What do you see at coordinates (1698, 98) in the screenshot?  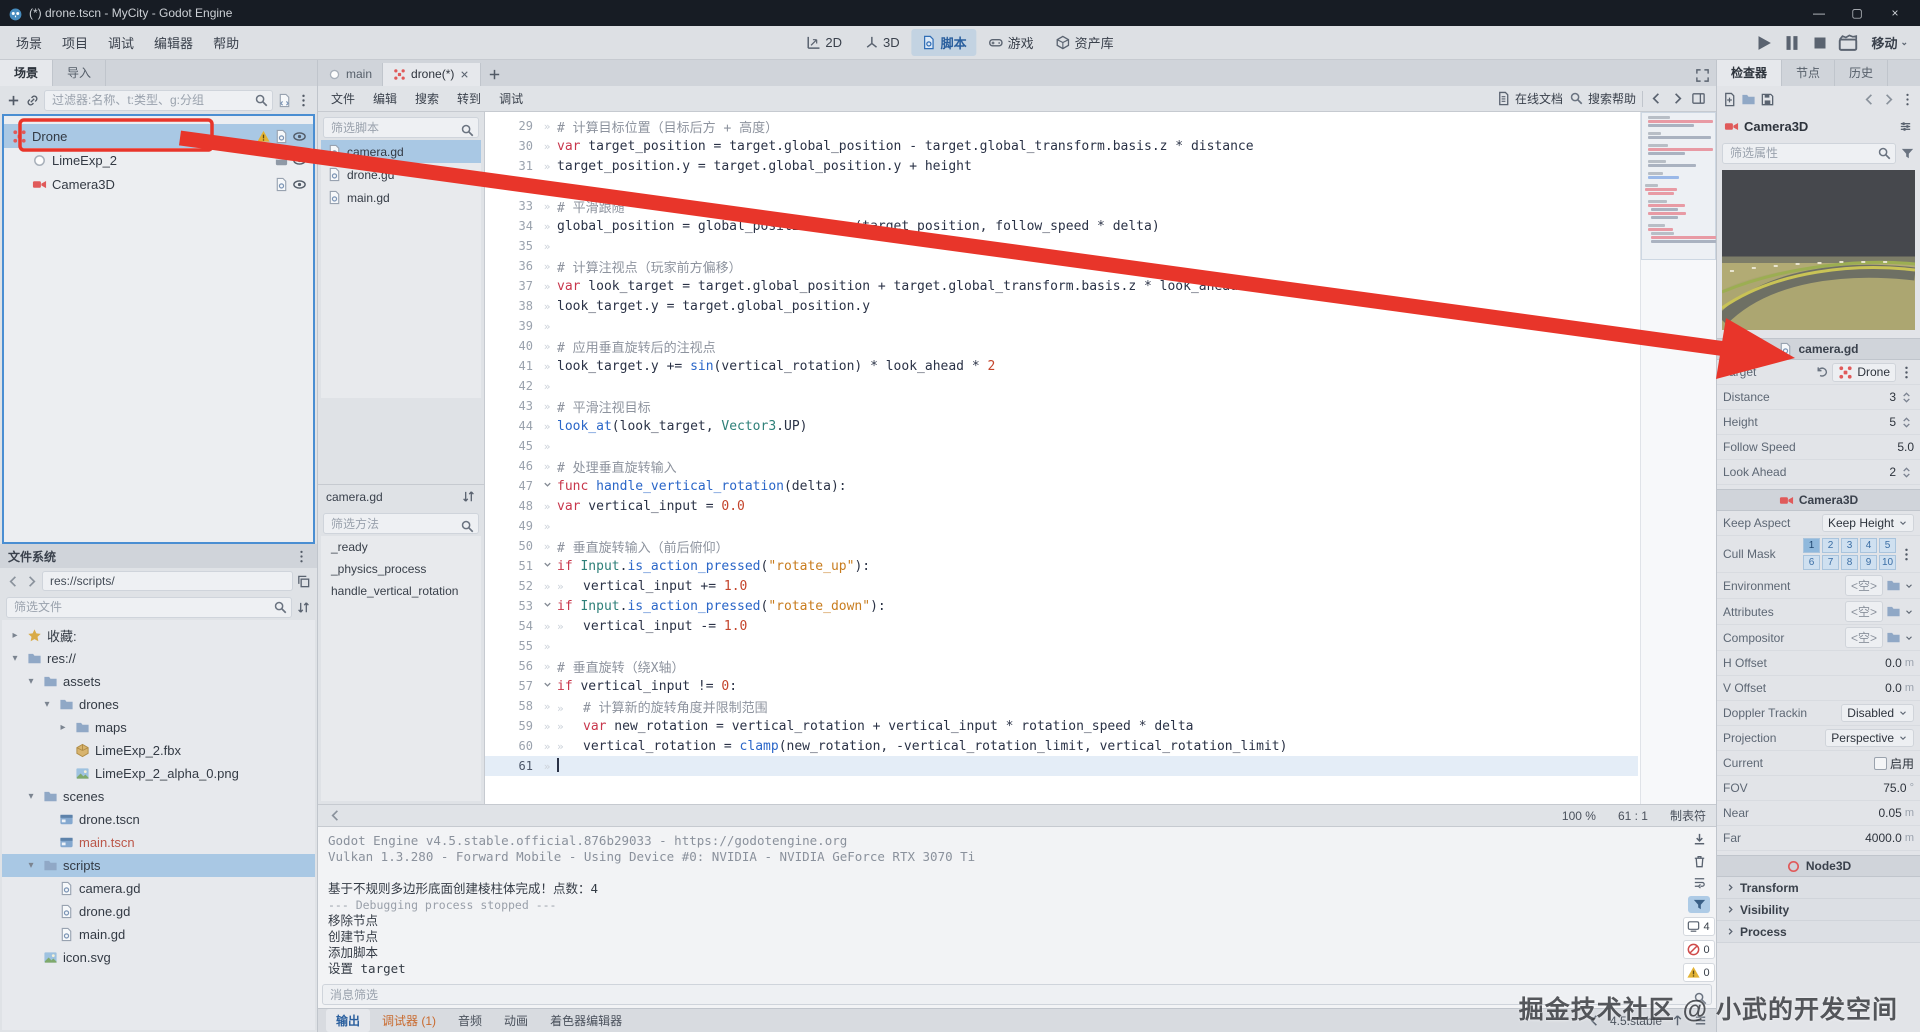 I see `toggle-scripts-panel-icon` at bounding box center [1698, 98].